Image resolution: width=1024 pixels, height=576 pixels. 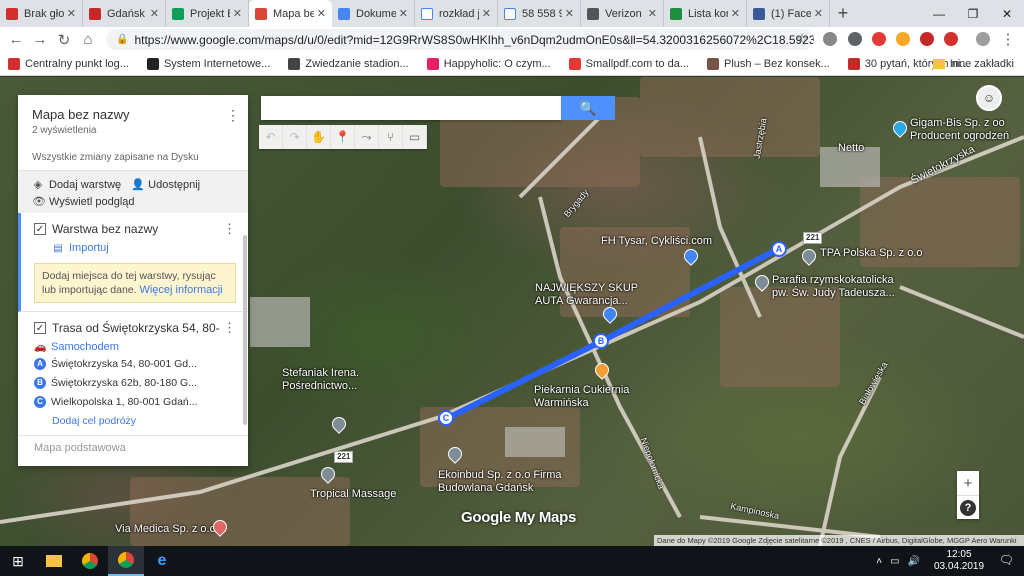 What do you see at coordinates (588, 108) in the screenshot?
I see `search-button: 🔍` at bounding box center [588, 108].